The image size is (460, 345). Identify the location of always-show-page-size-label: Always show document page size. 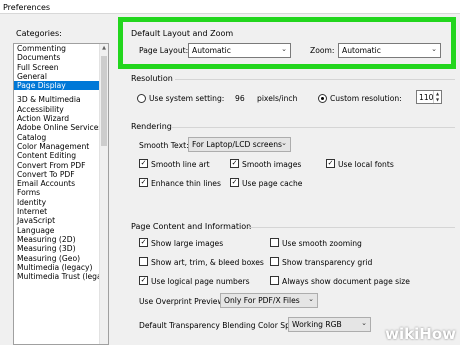
(346, 281).